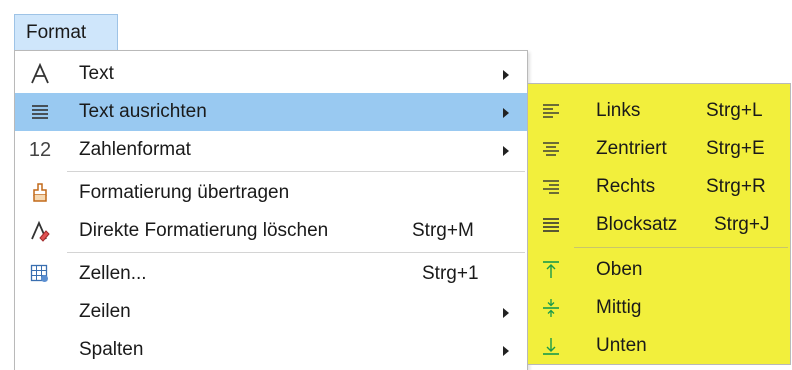  I want to click on submenu-item-zentriert: Zentriert Strg+E, so click(659, 149).